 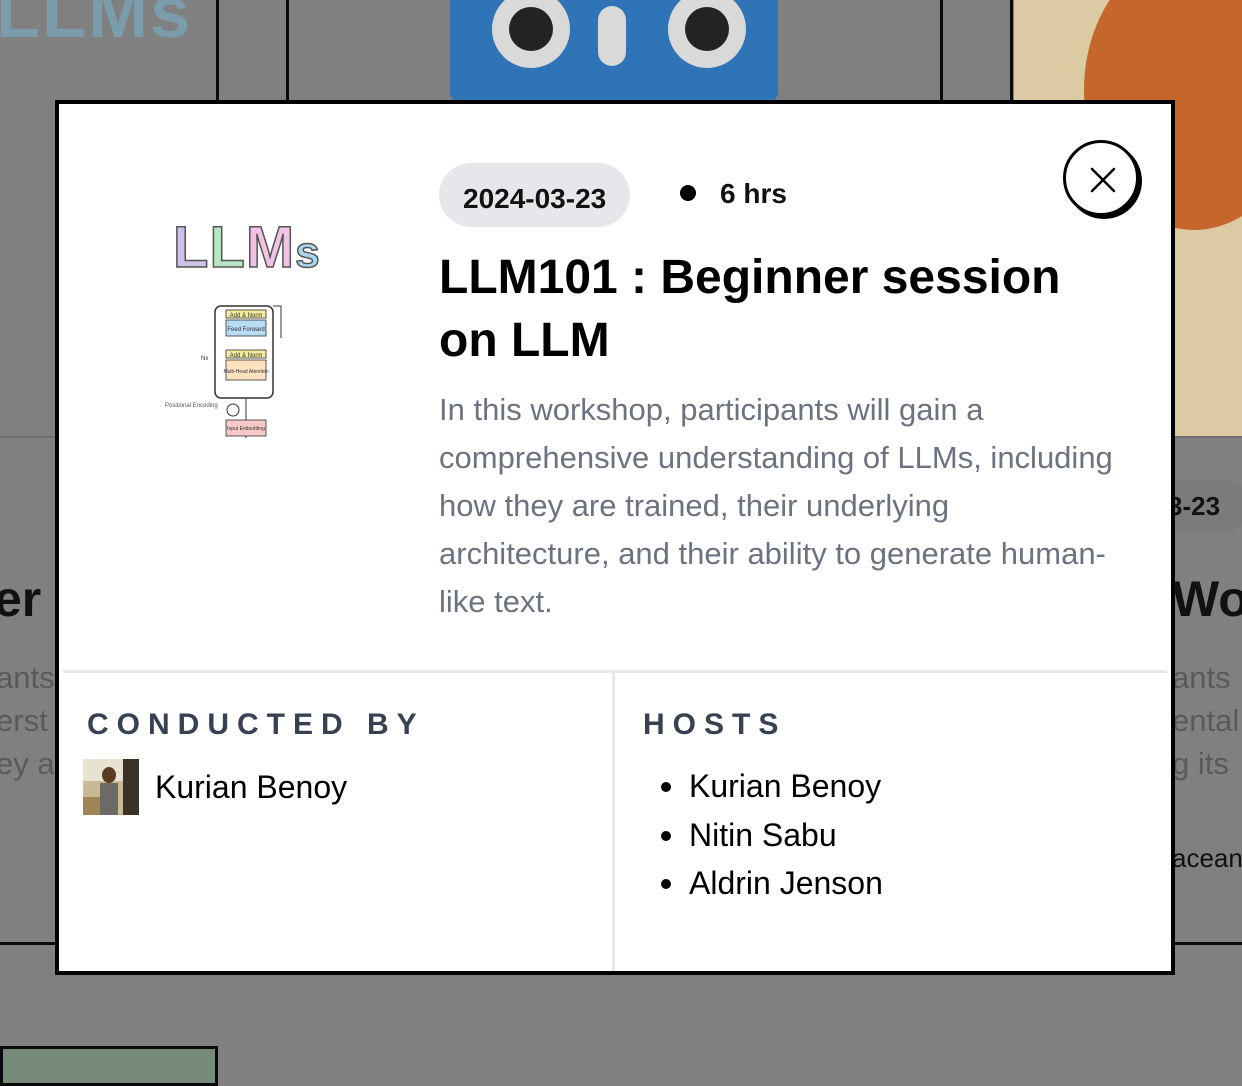 I want to click on bg-robot-nose, so click(x=612, y=36).